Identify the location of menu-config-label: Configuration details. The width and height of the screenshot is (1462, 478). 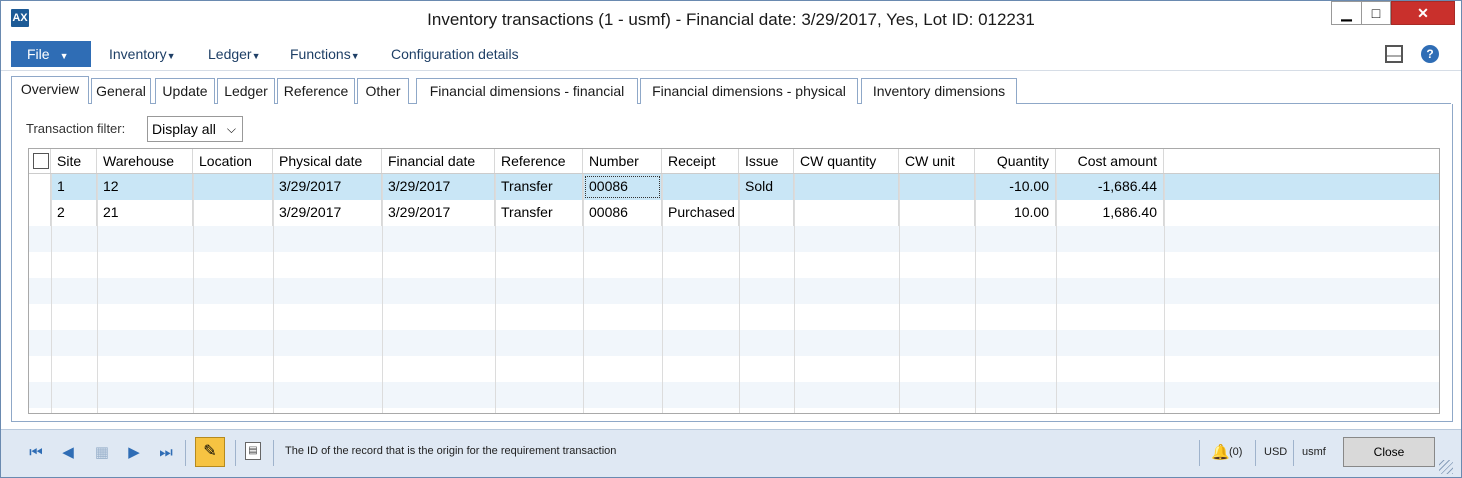
(455, 54).